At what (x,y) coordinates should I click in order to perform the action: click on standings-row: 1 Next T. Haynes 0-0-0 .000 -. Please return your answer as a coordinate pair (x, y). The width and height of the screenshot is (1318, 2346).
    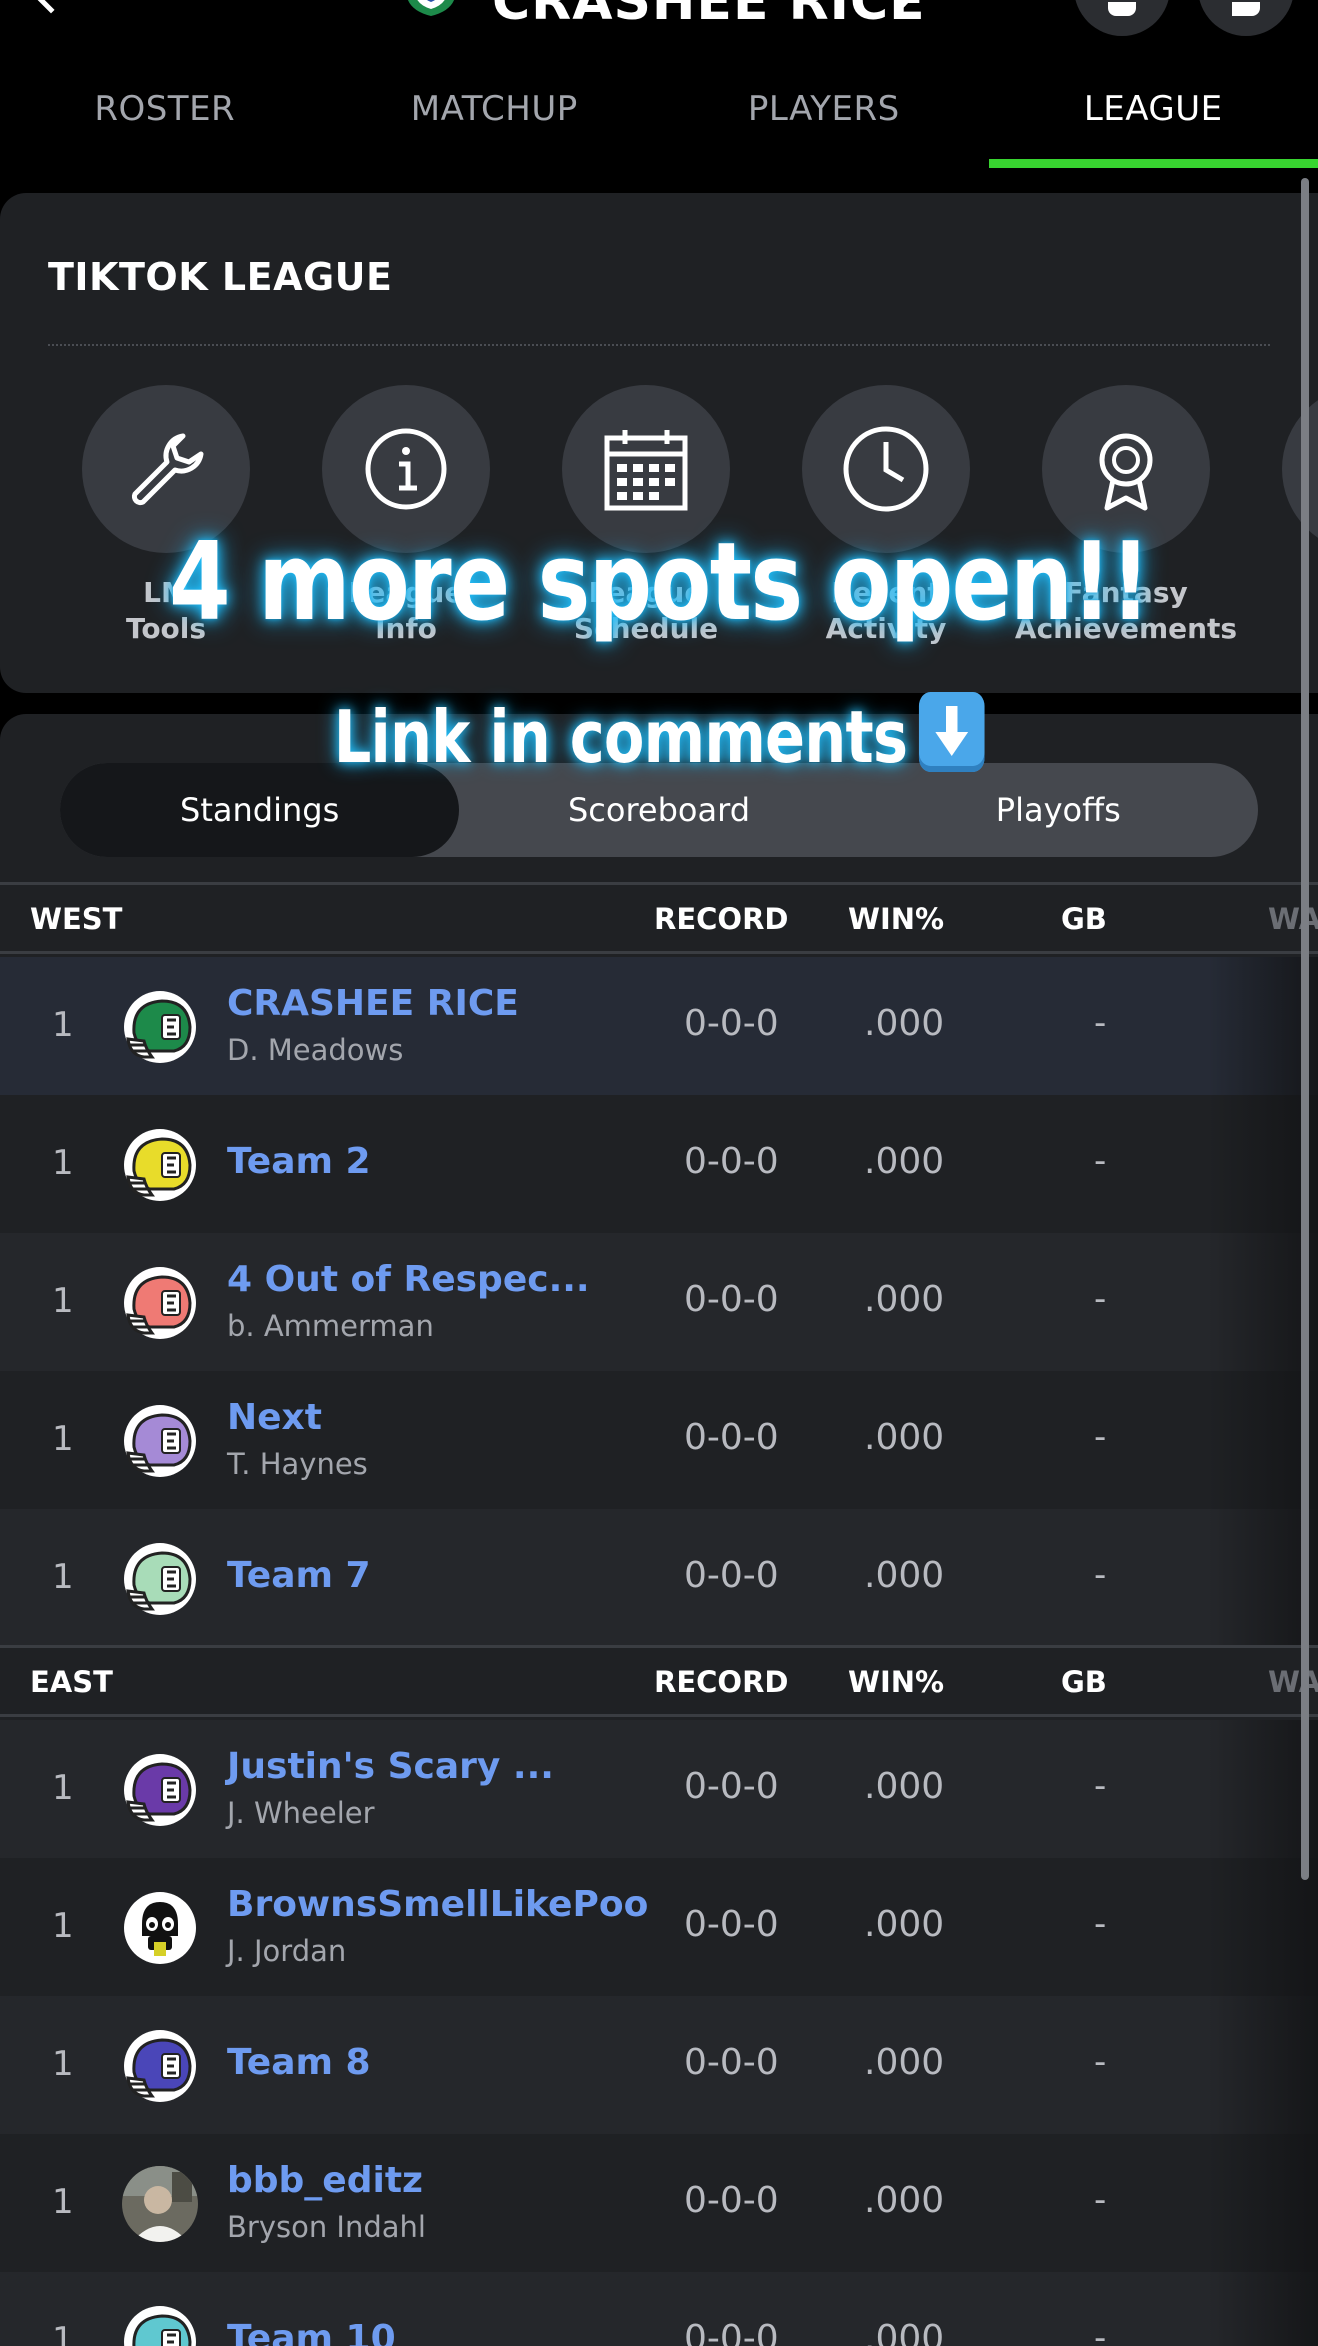
    Looking at the image, I should click on (659, 1440).